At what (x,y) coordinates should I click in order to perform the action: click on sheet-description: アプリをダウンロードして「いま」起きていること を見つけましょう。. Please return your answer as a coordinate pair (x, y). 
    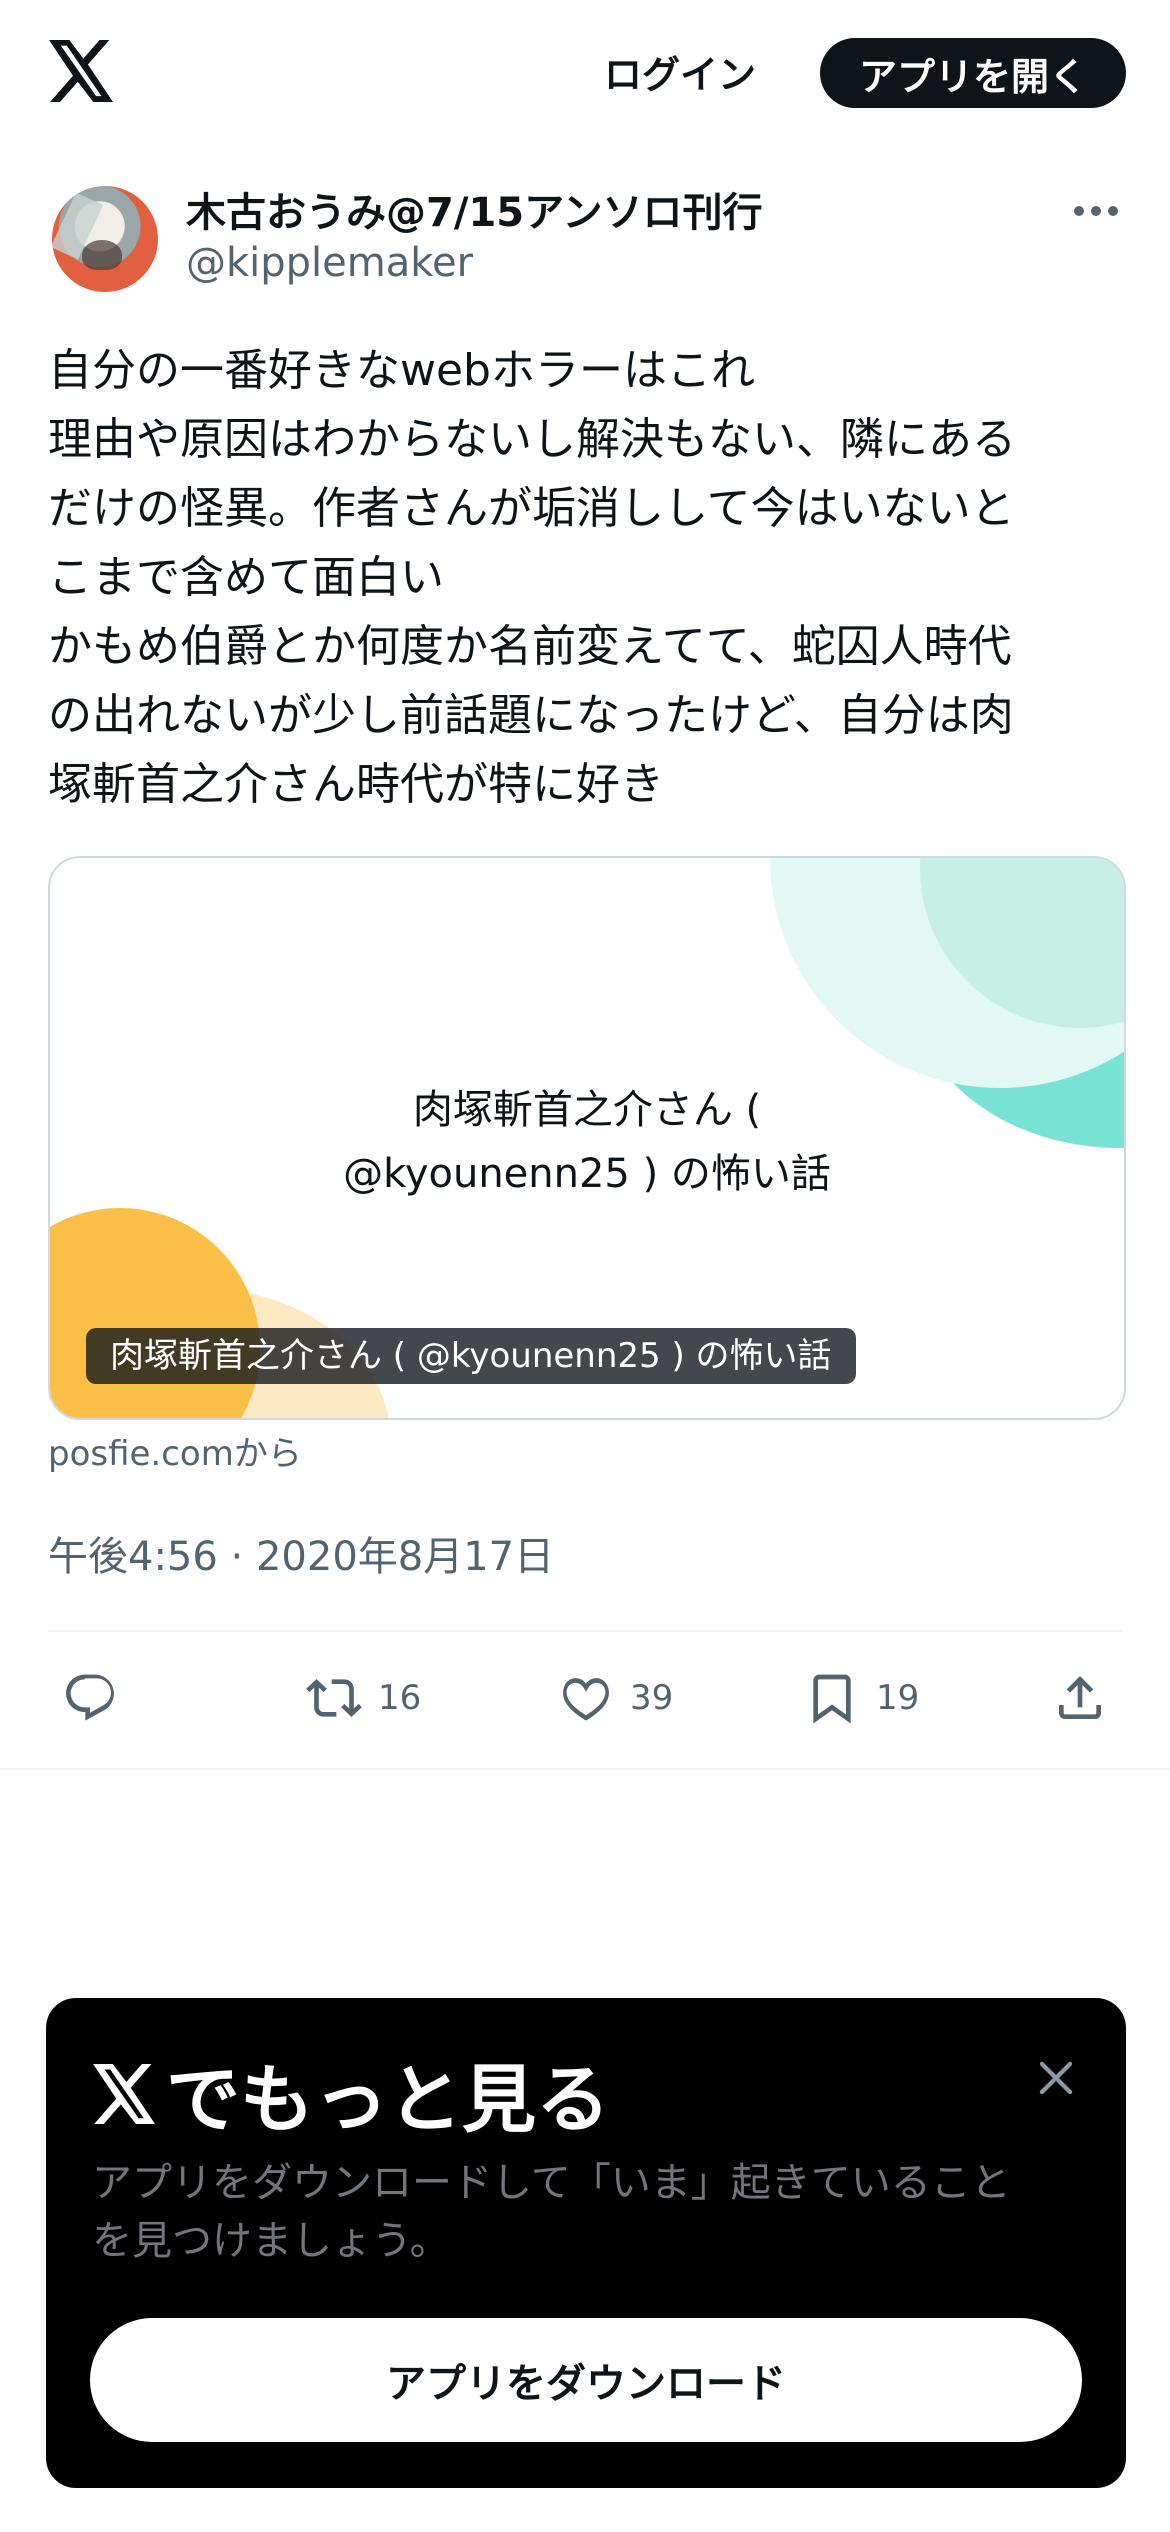
    Looking at the image, I should click on (551, 2212).